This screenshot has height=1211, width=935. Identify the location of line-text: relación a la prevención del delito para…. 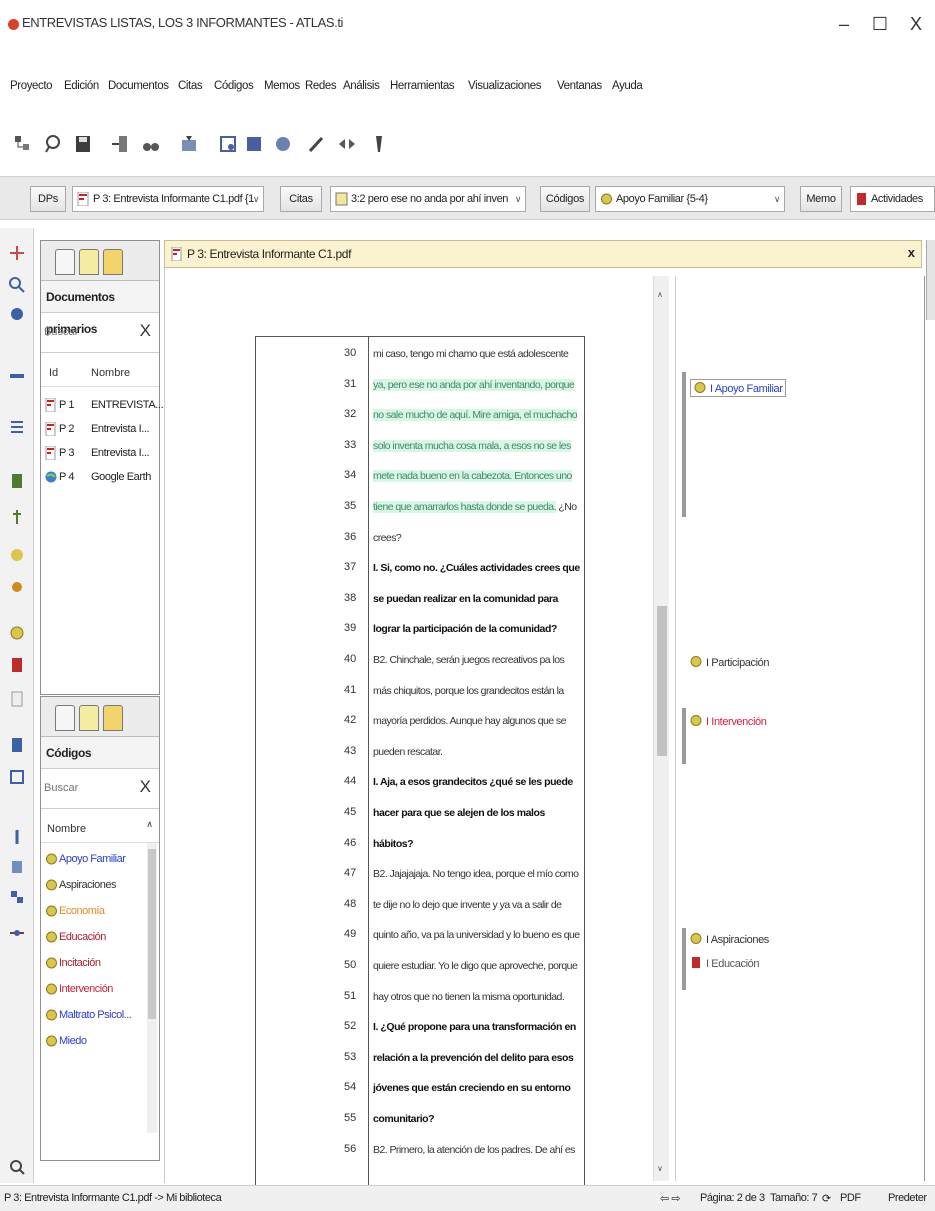
(478, 1059).